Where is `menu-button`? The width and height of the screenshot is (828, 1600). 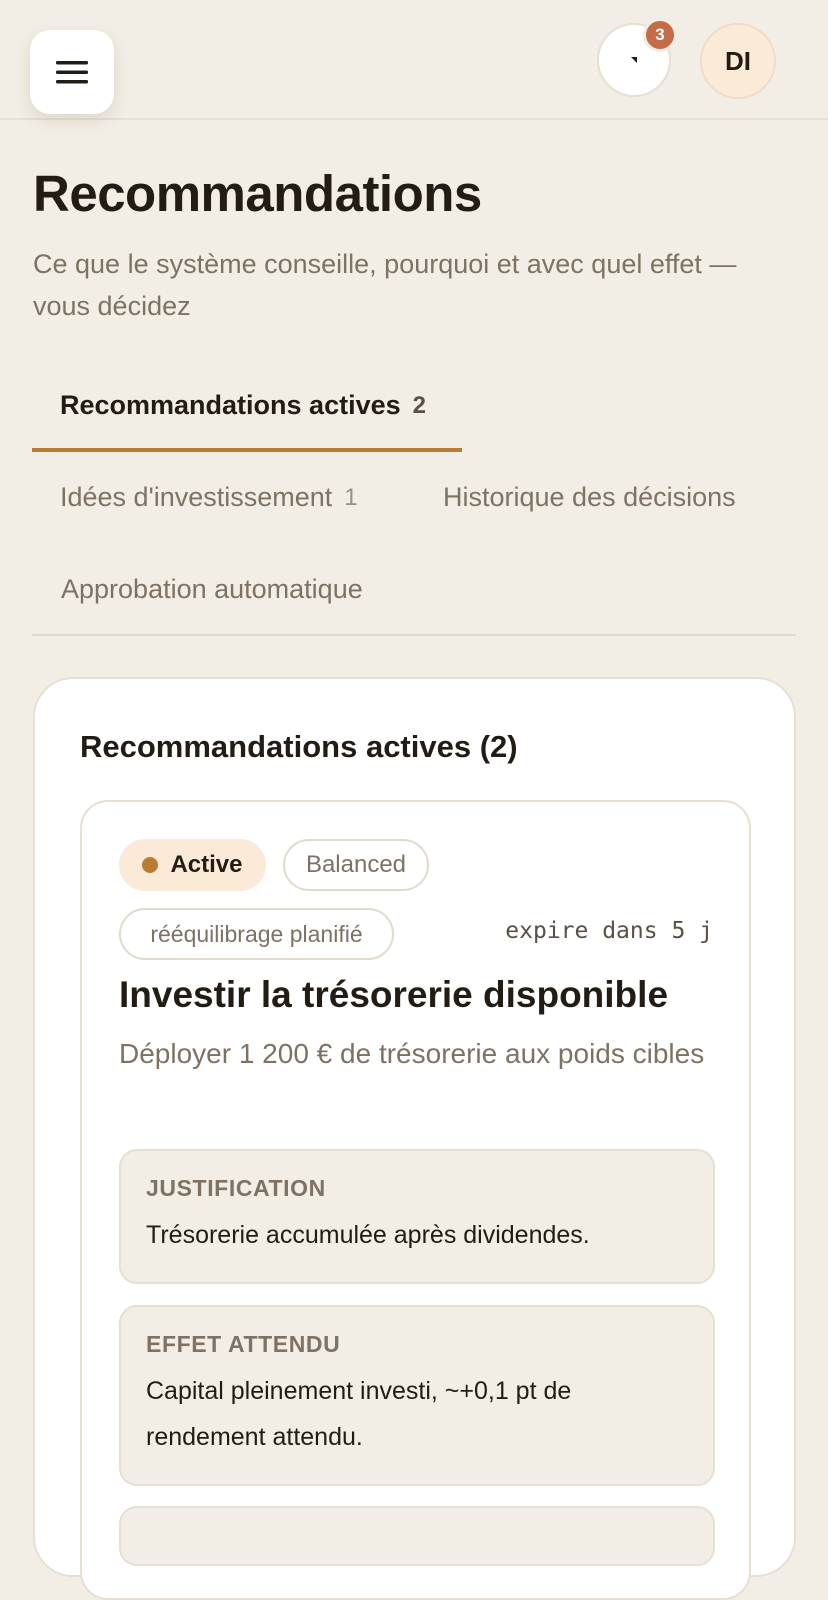 menu-button is located at coordinates (72, 72).